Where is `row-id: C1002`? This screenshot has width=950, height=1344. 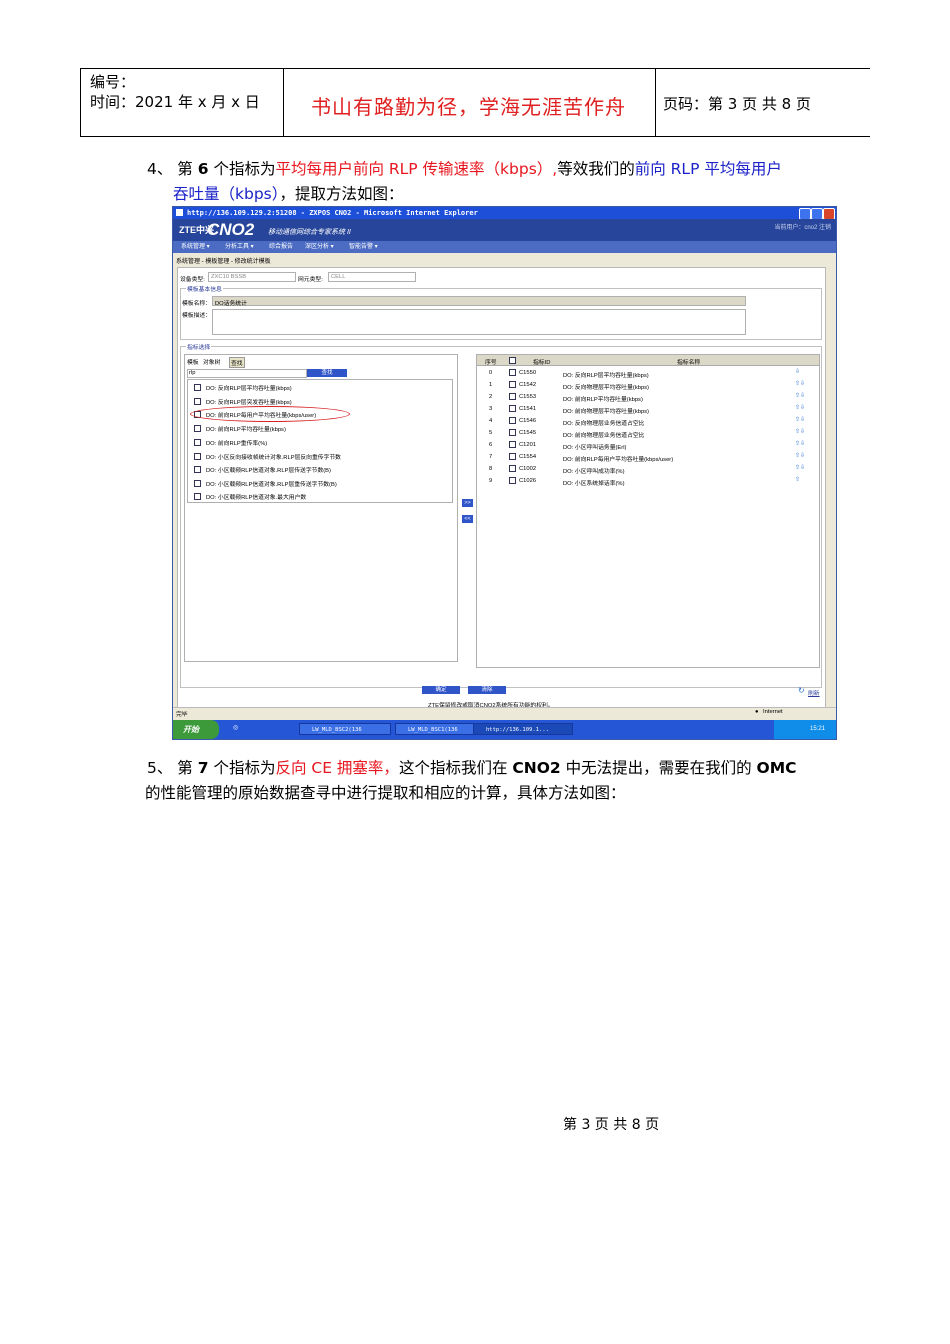 row-id: C1002 is located at coordinates (528, 469).